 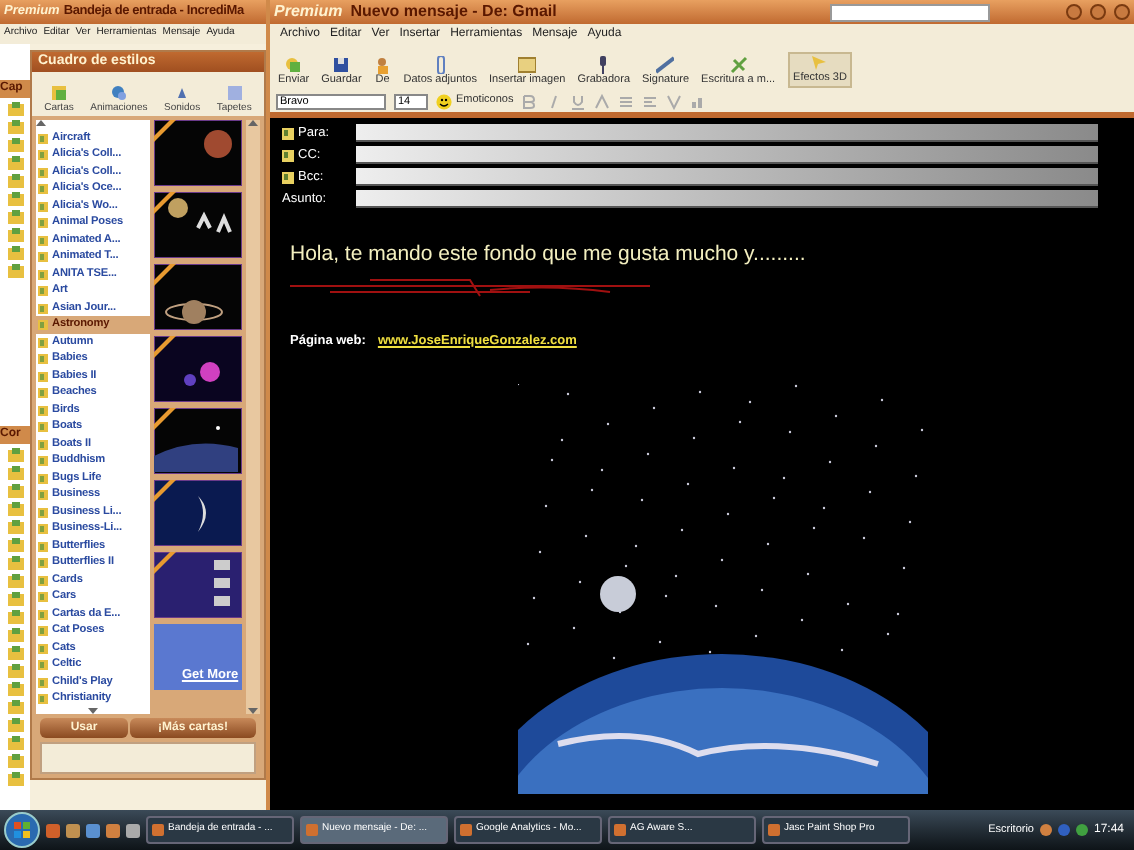 I want to click on smiley-icon, so click(x=444, y=101).